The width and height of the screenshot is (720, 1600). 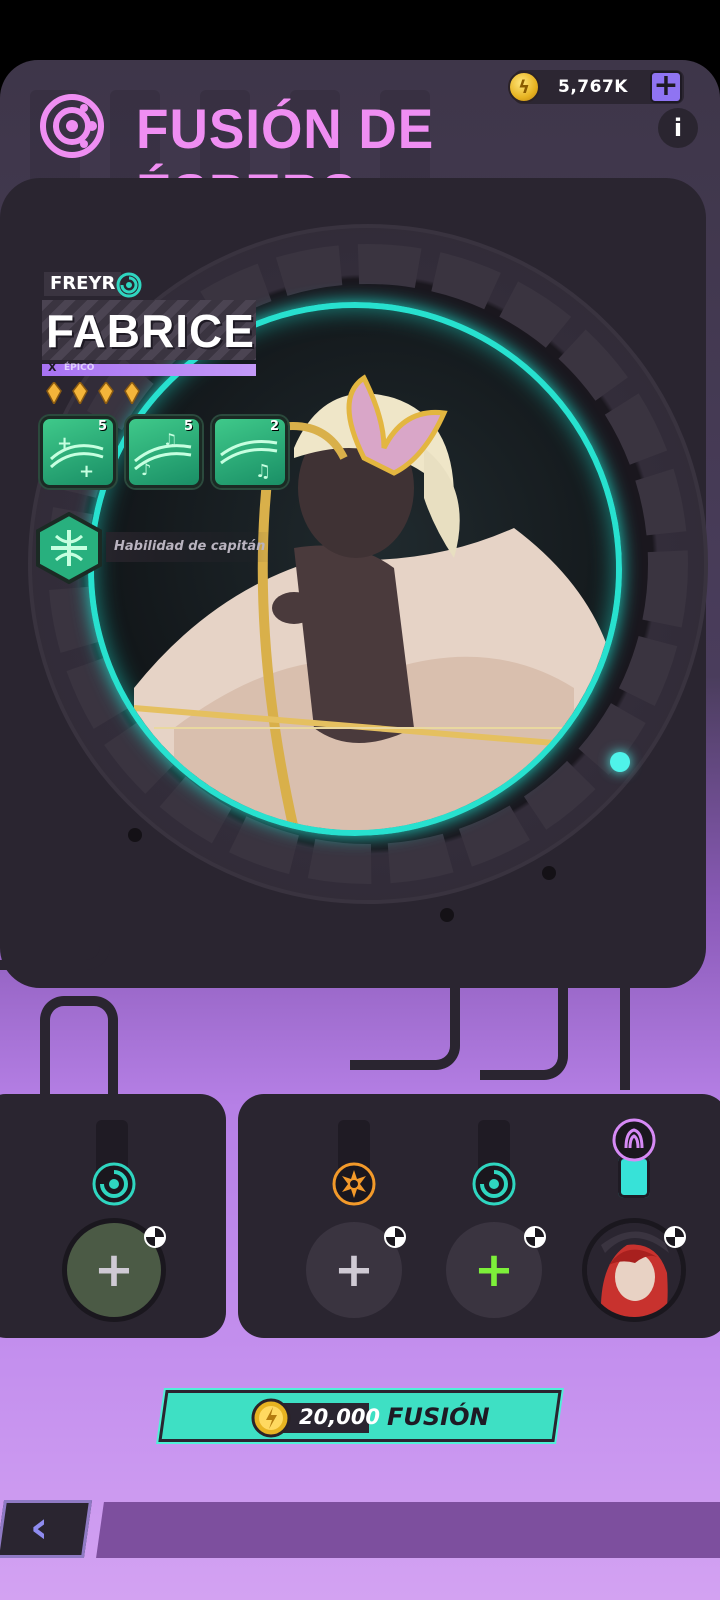 I want to click on captain-skill-icon, so click(x=69, y=548).